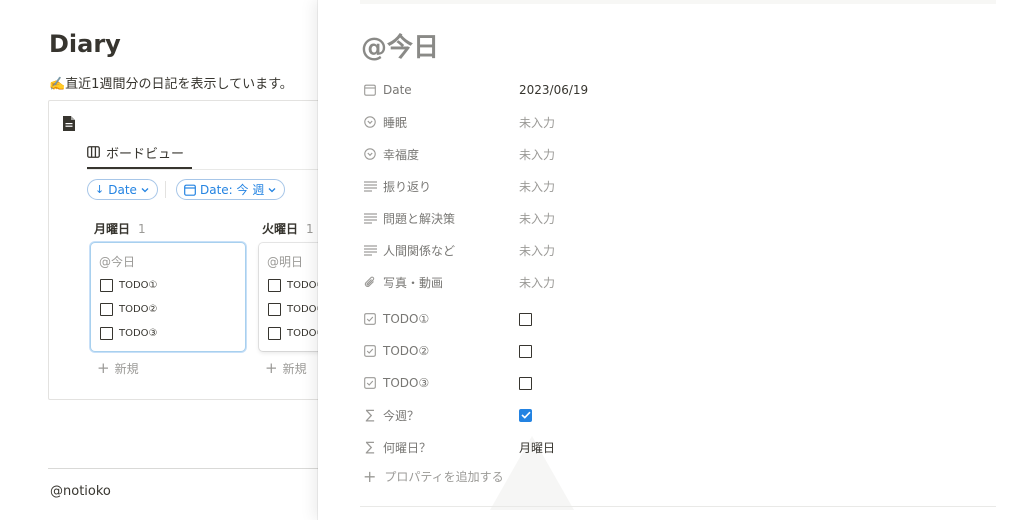 This screenshot has height=520, width=1024. What do you see at coordinates (446, 90) in the screenshot?
I see `property-name: Date` at bounding box center [446, 90].